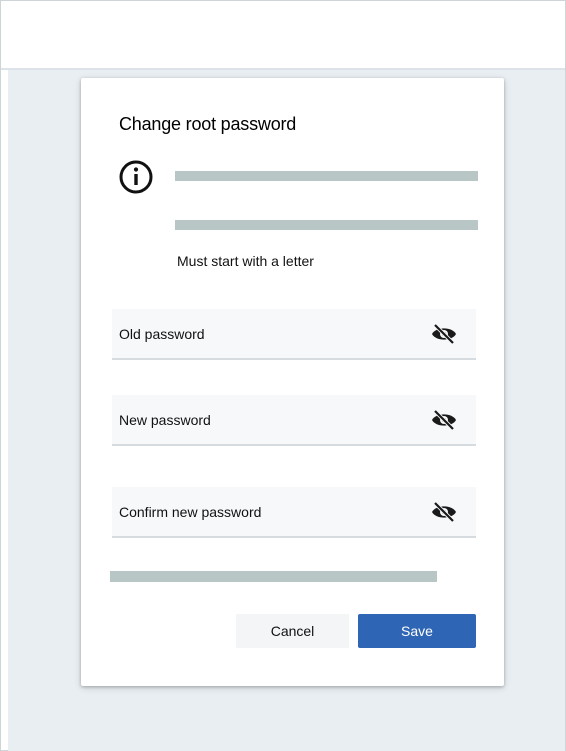 The width and height of the screenshot is (566, 751). Describe the element at coordinates (294, 512) in the screenshot. I see `confirm-password-field: Confirm new password` at that location.